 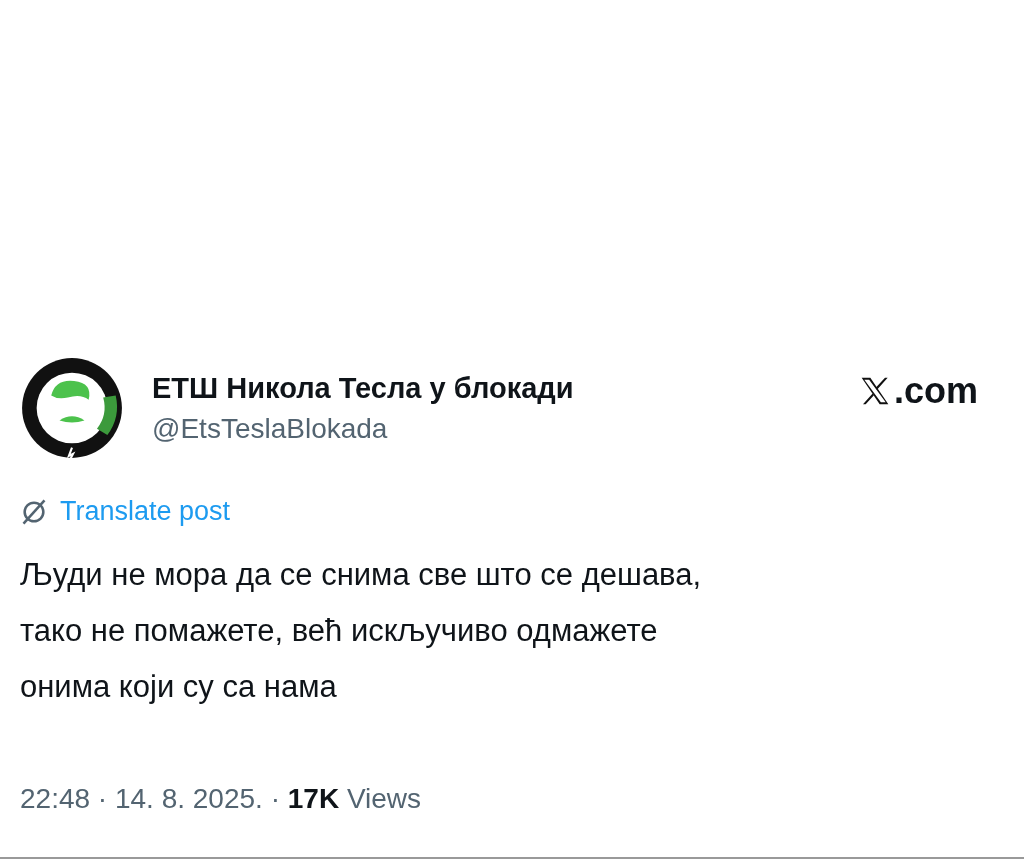 I want to click on post-text: Људи не мора да се снима све што се дешава, тако не помажете, већ искључиво одмажете онима који су са нама, so click(x=361, y=631).